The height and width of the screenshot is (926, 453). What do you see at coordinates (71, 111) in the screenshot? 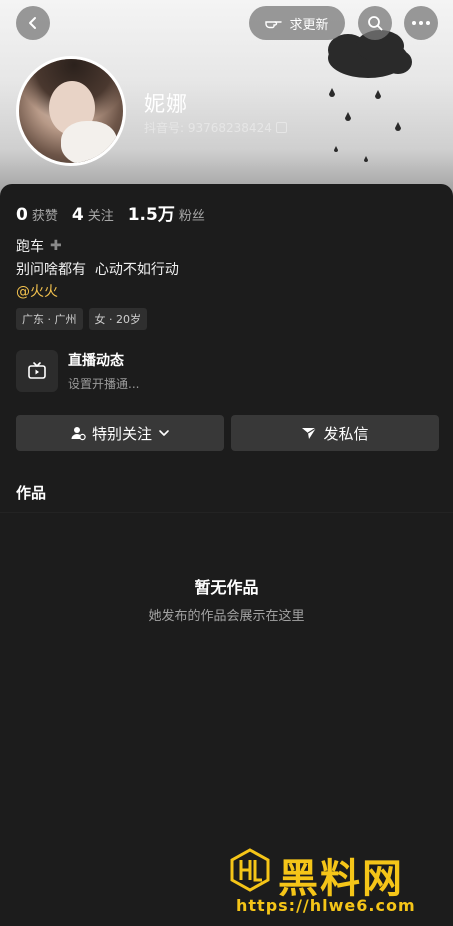
I see `avatar` at bounding box center [71, 111].